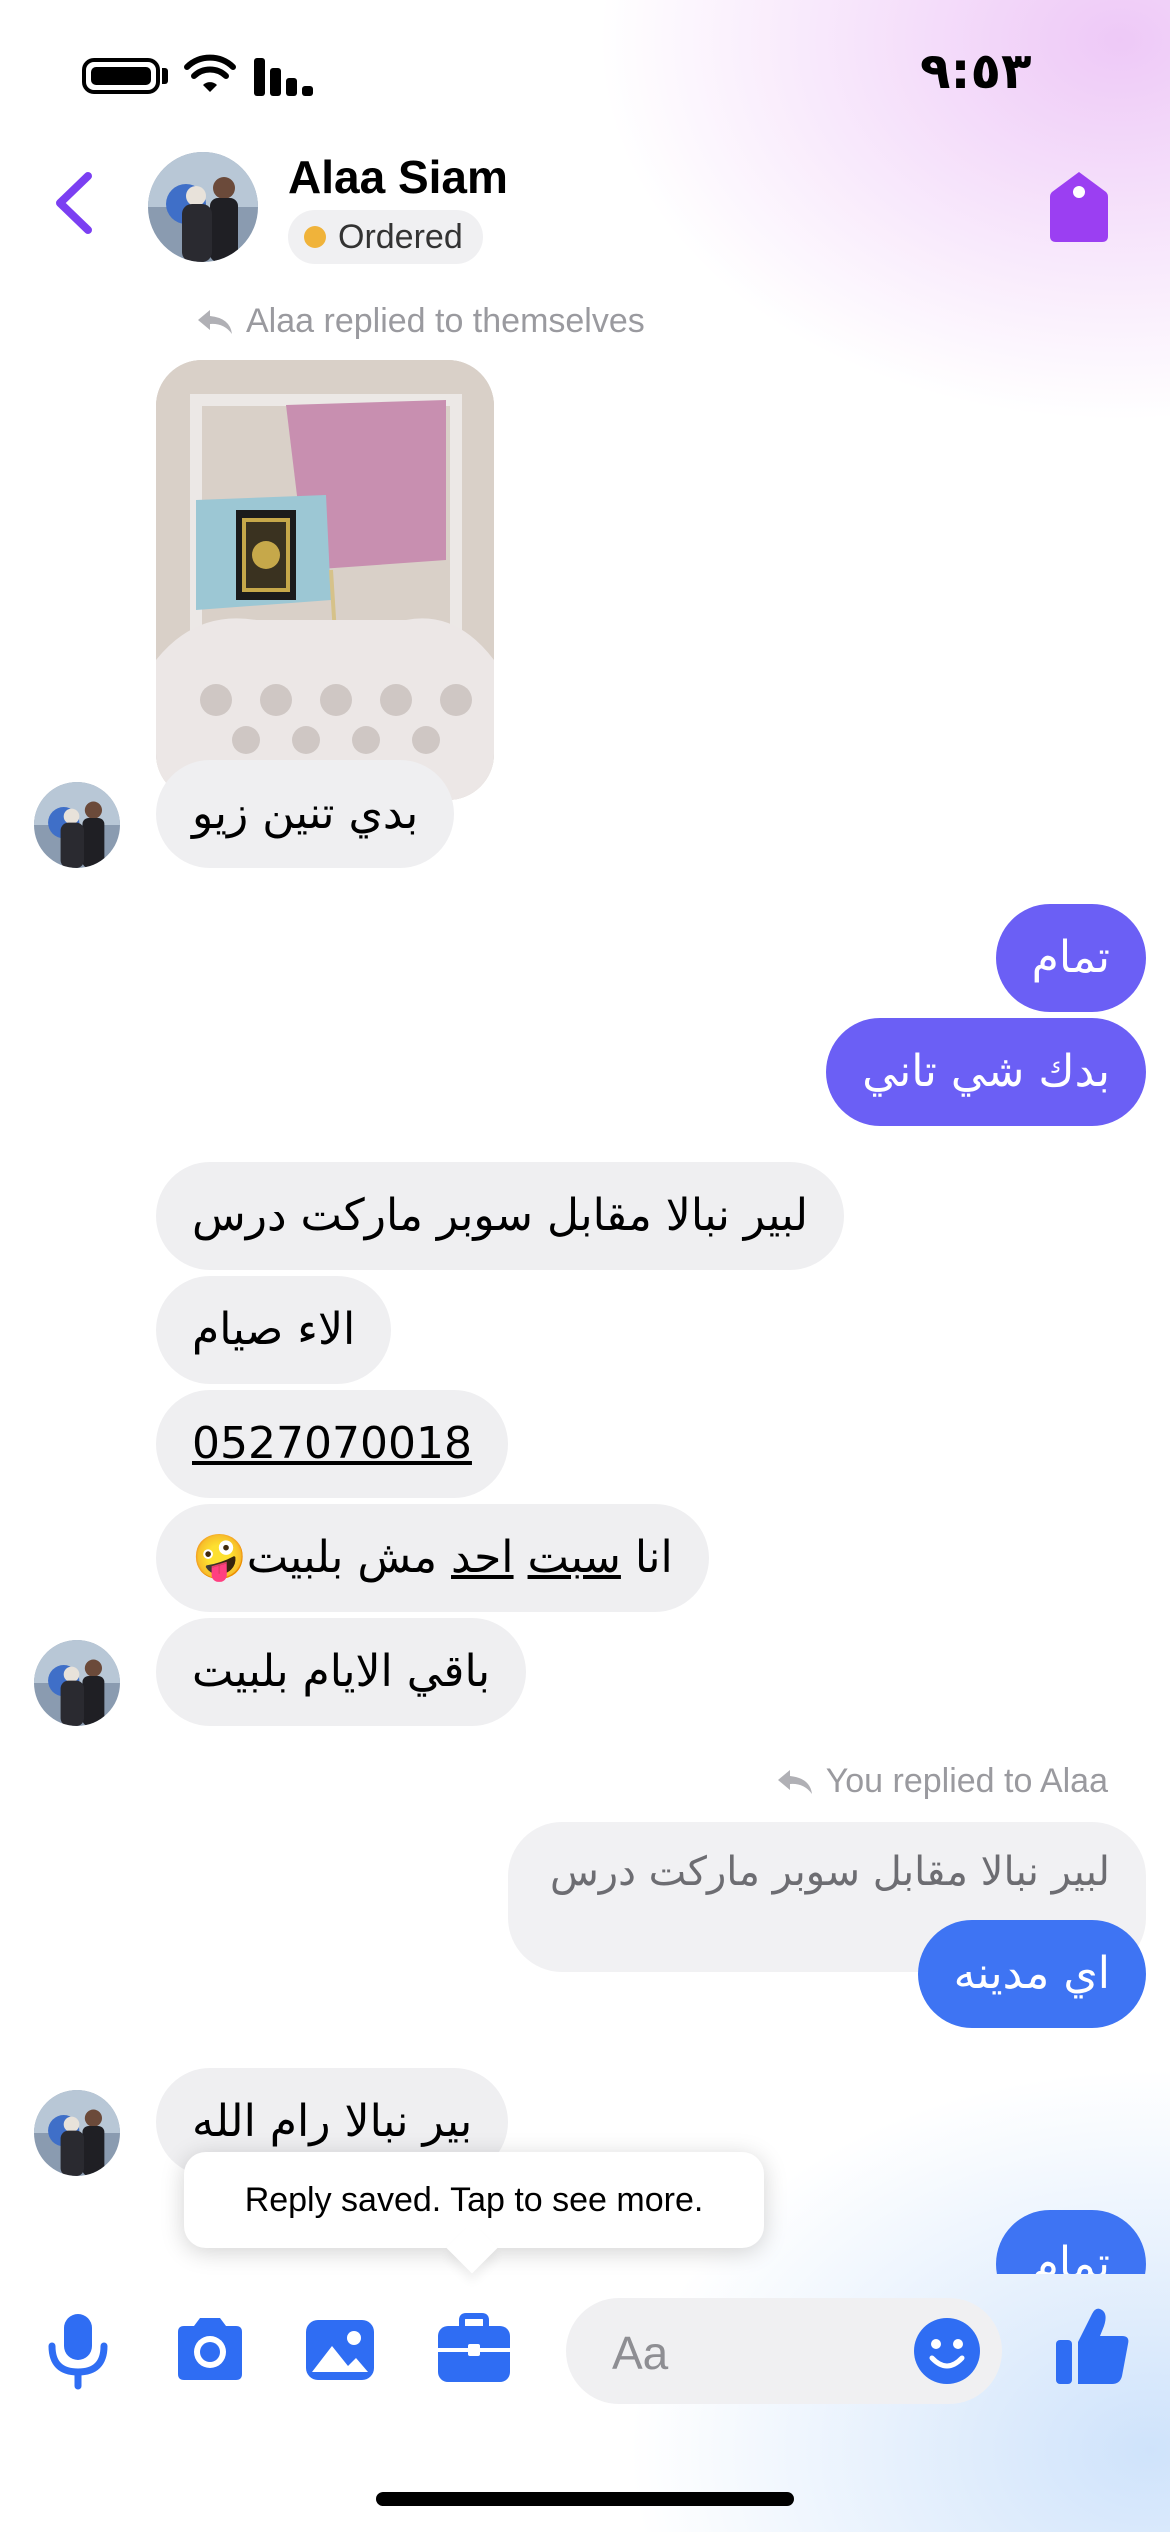  I want to click on message-text: اي مدينه, so click(1031, 1973).